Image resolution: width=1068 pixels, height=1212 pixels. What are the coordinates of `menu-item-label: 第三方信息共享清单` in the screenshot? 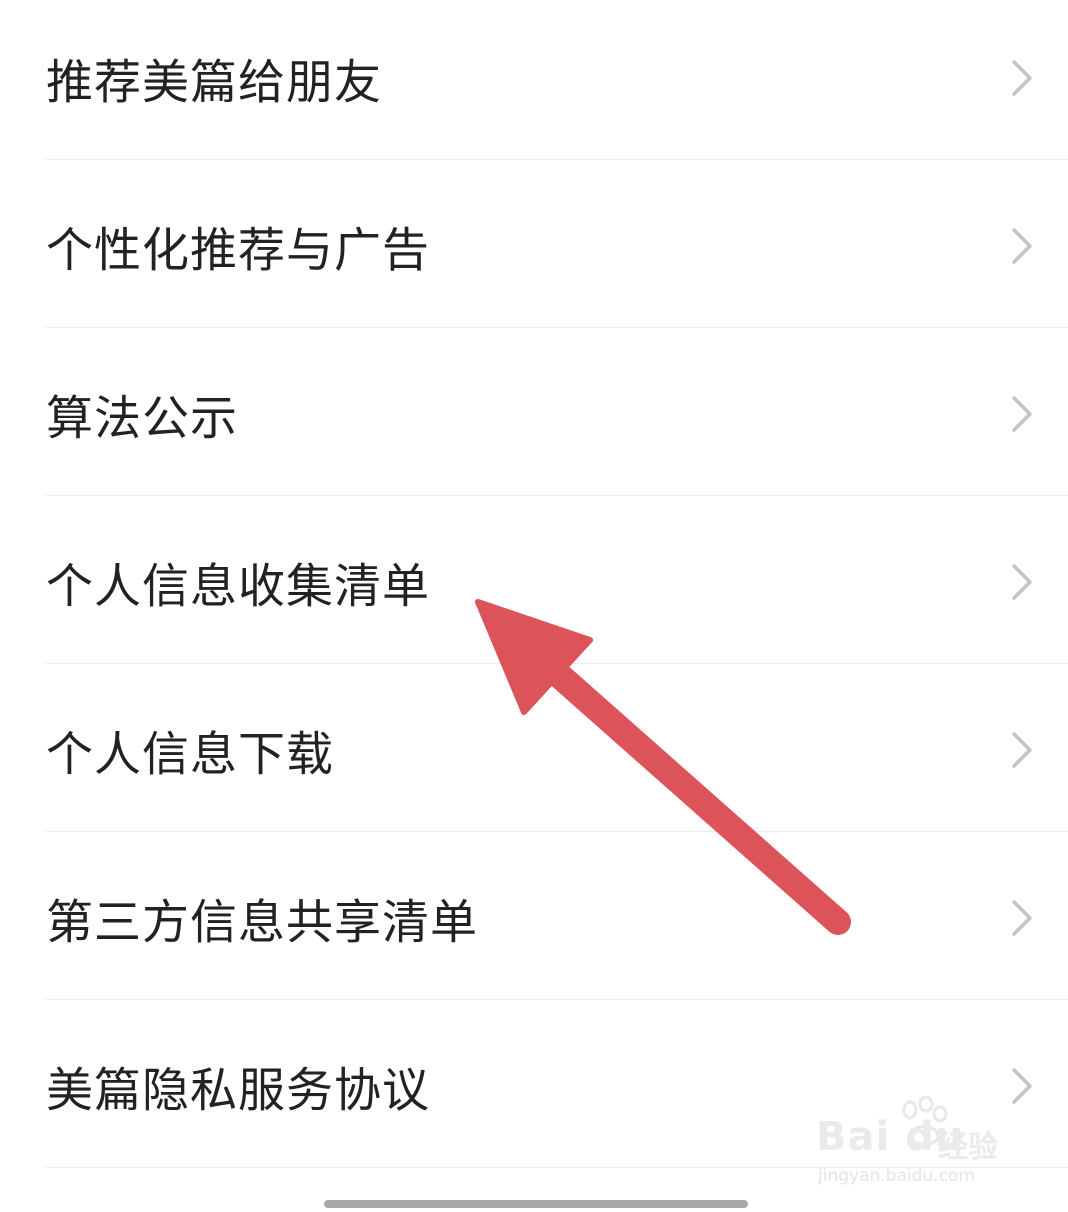 It's located at (262, 923).